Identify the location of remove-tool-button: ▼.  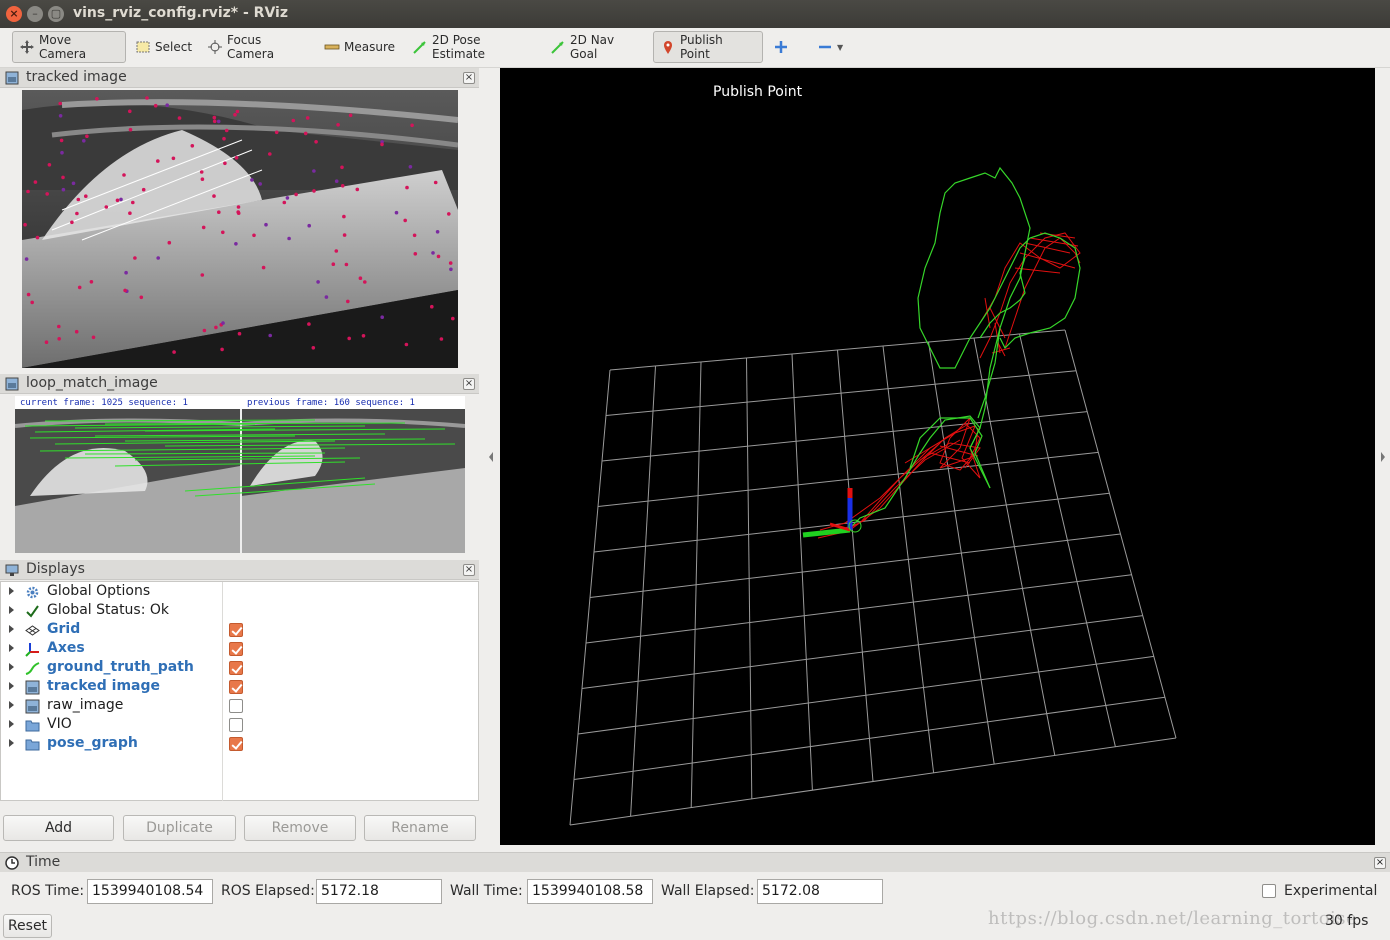
(828, 47).